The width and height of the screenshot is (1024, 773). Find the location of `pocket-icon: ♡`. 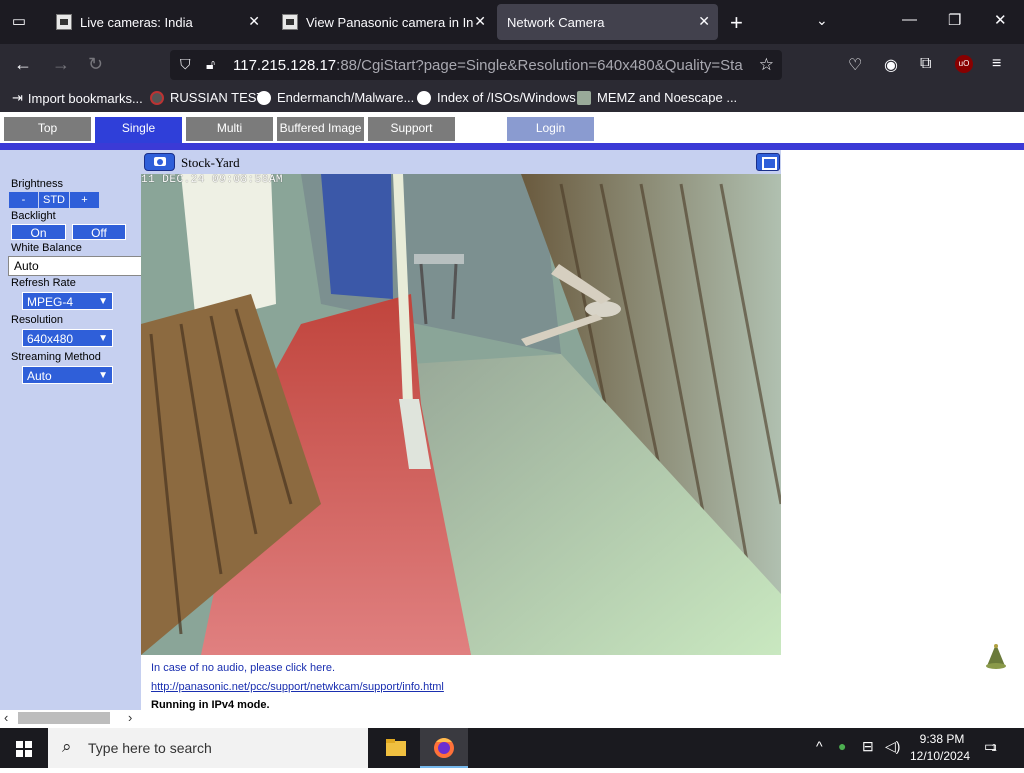

pocket-icon: ♡ is located at coordinates (855, 65).